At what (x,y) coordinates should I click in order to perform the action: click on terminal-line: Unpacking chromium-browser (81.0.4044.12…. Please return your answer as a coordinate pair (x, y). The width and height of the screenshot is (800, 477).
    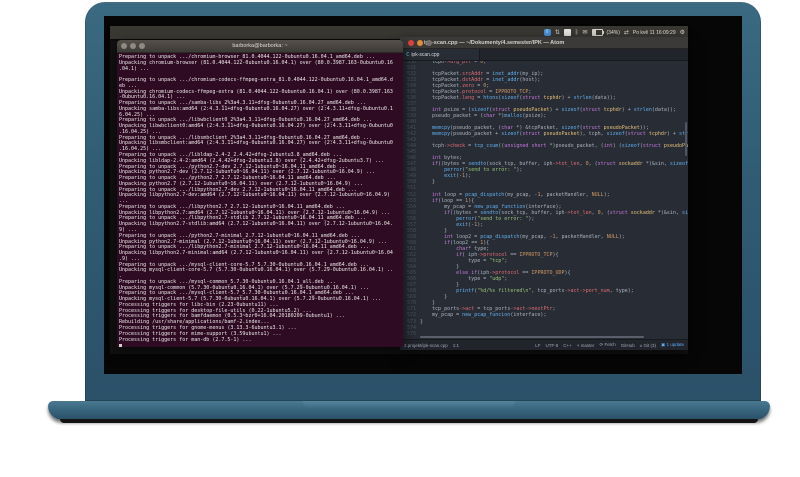
    Looking at the image, I should click on (256, 62).